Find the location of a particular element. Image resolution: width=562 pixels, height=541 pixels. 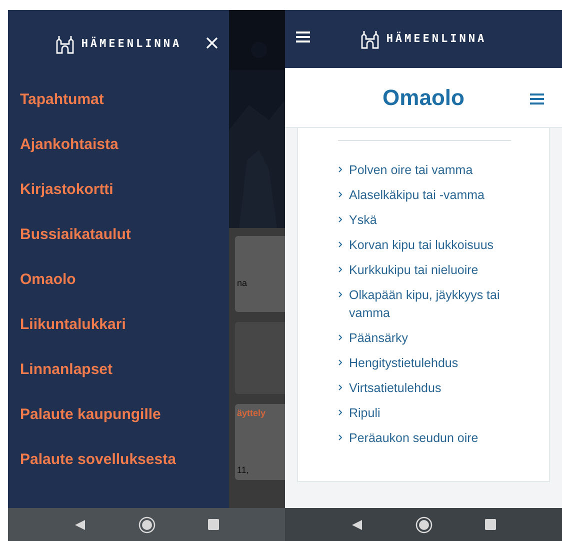

drawer-menu-item: Kirjastokortti is located at coordinates (118, 190).